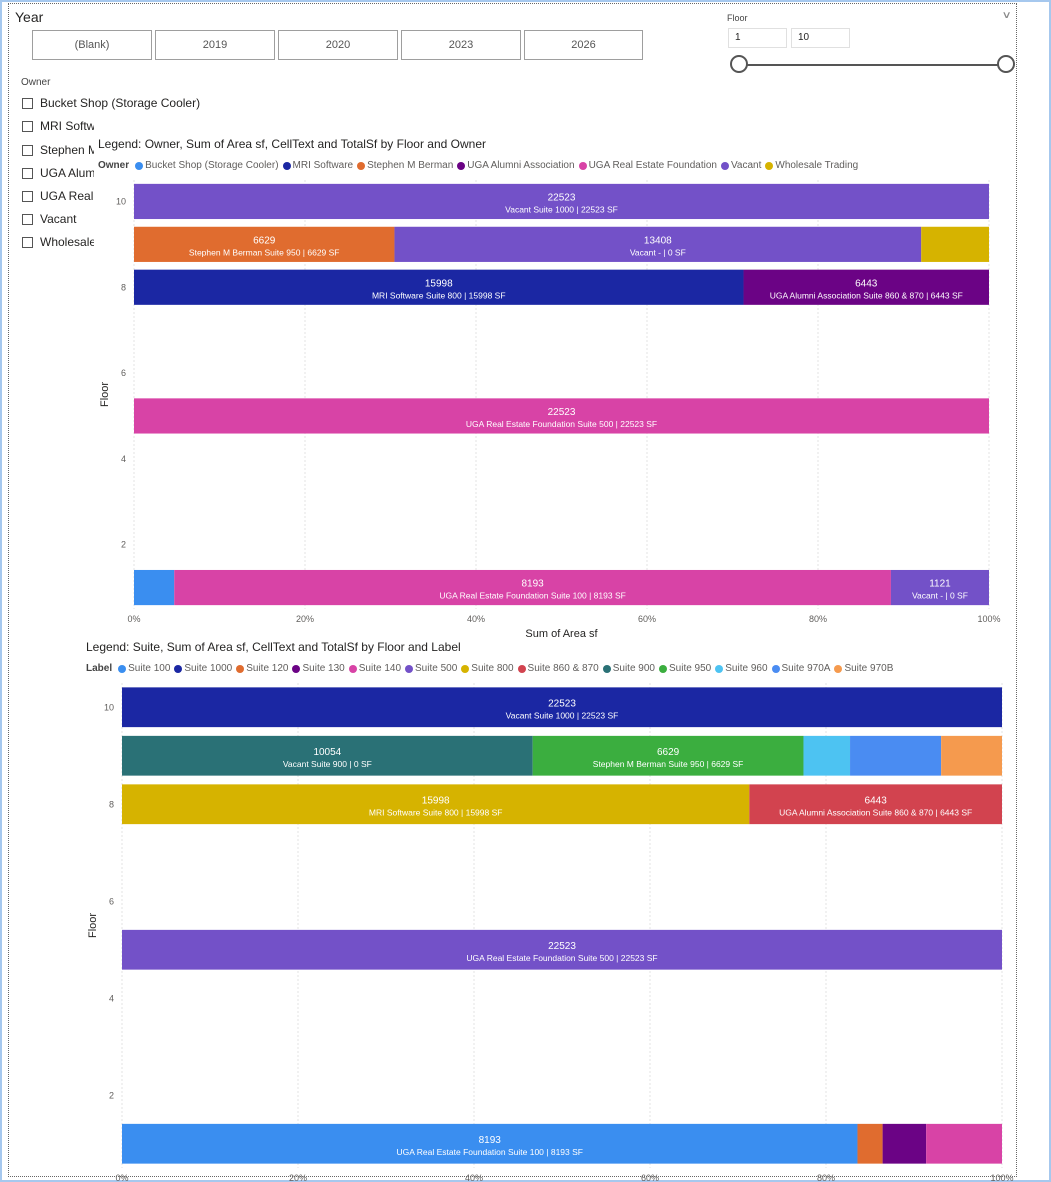 Image resolution: width=1051 pixels, height=1182 pixels. Describe the element at coordinates (818, 619) in the screenshot. I see `chart1-x-tick-label: 80%` at that location.